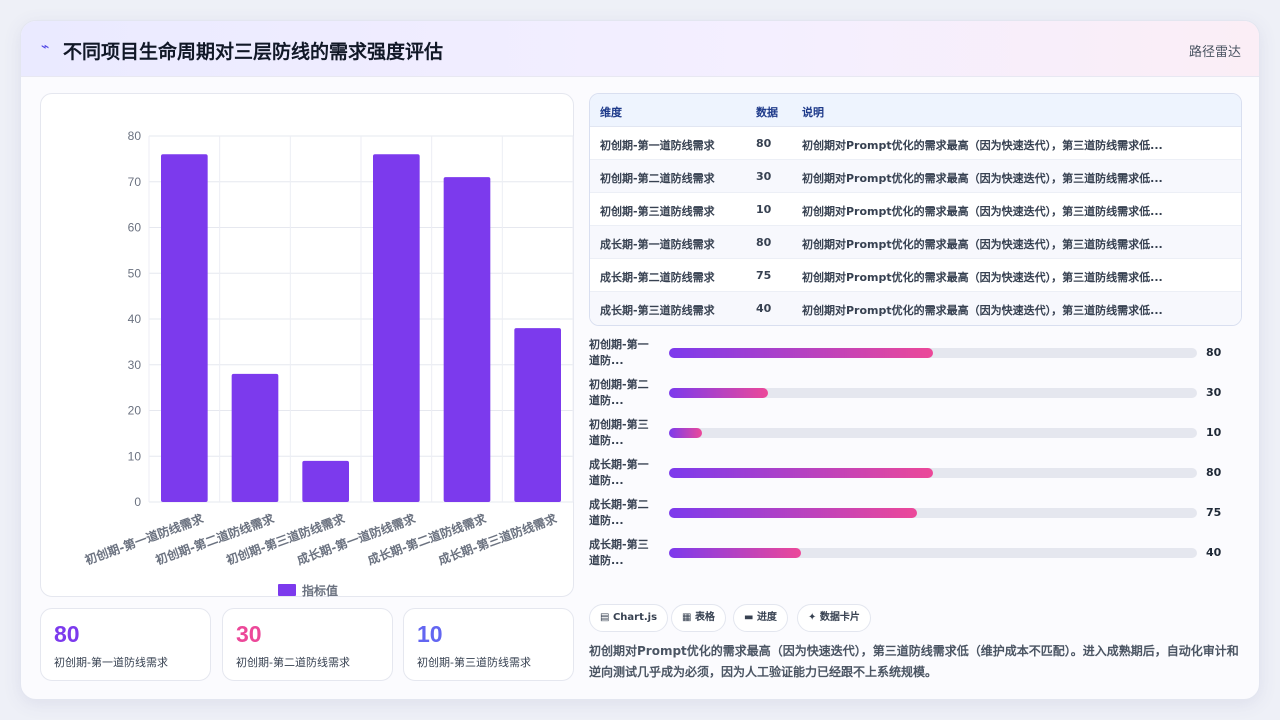  What do you see at coordinates (606, 617) in the screenshot?
I see `bar-chart-icon: ▤` at bounding box center [606, 617].